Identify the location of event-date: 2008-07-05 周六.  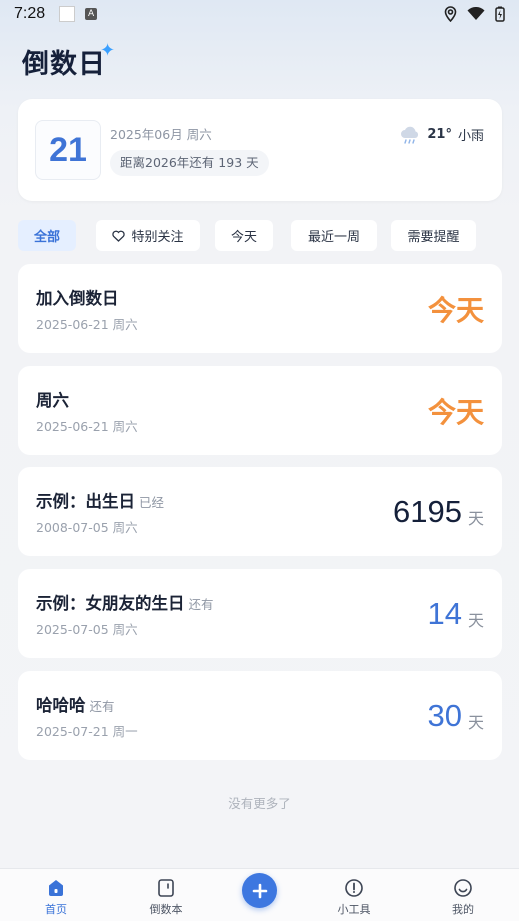
(87, 527).